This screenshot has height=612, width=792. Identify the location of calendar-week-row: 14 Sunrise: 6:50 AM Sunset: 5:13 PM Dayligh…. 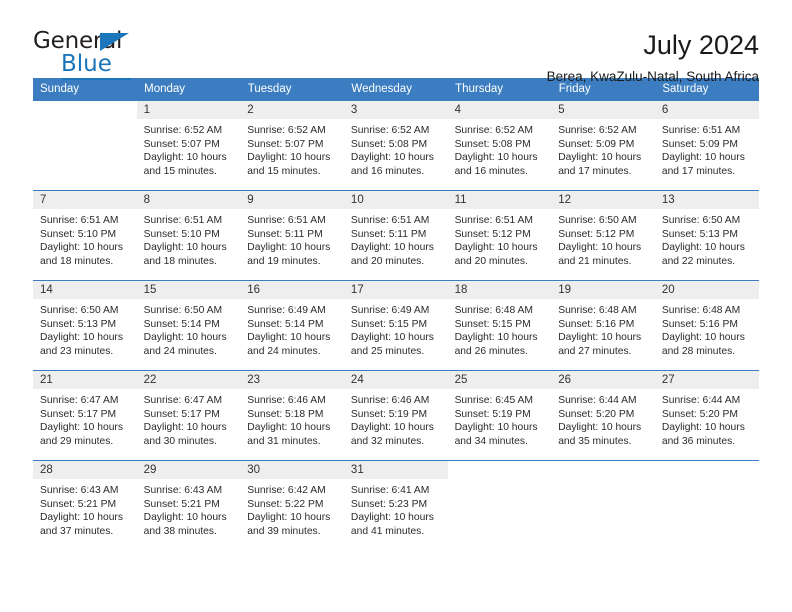
(396, 325).